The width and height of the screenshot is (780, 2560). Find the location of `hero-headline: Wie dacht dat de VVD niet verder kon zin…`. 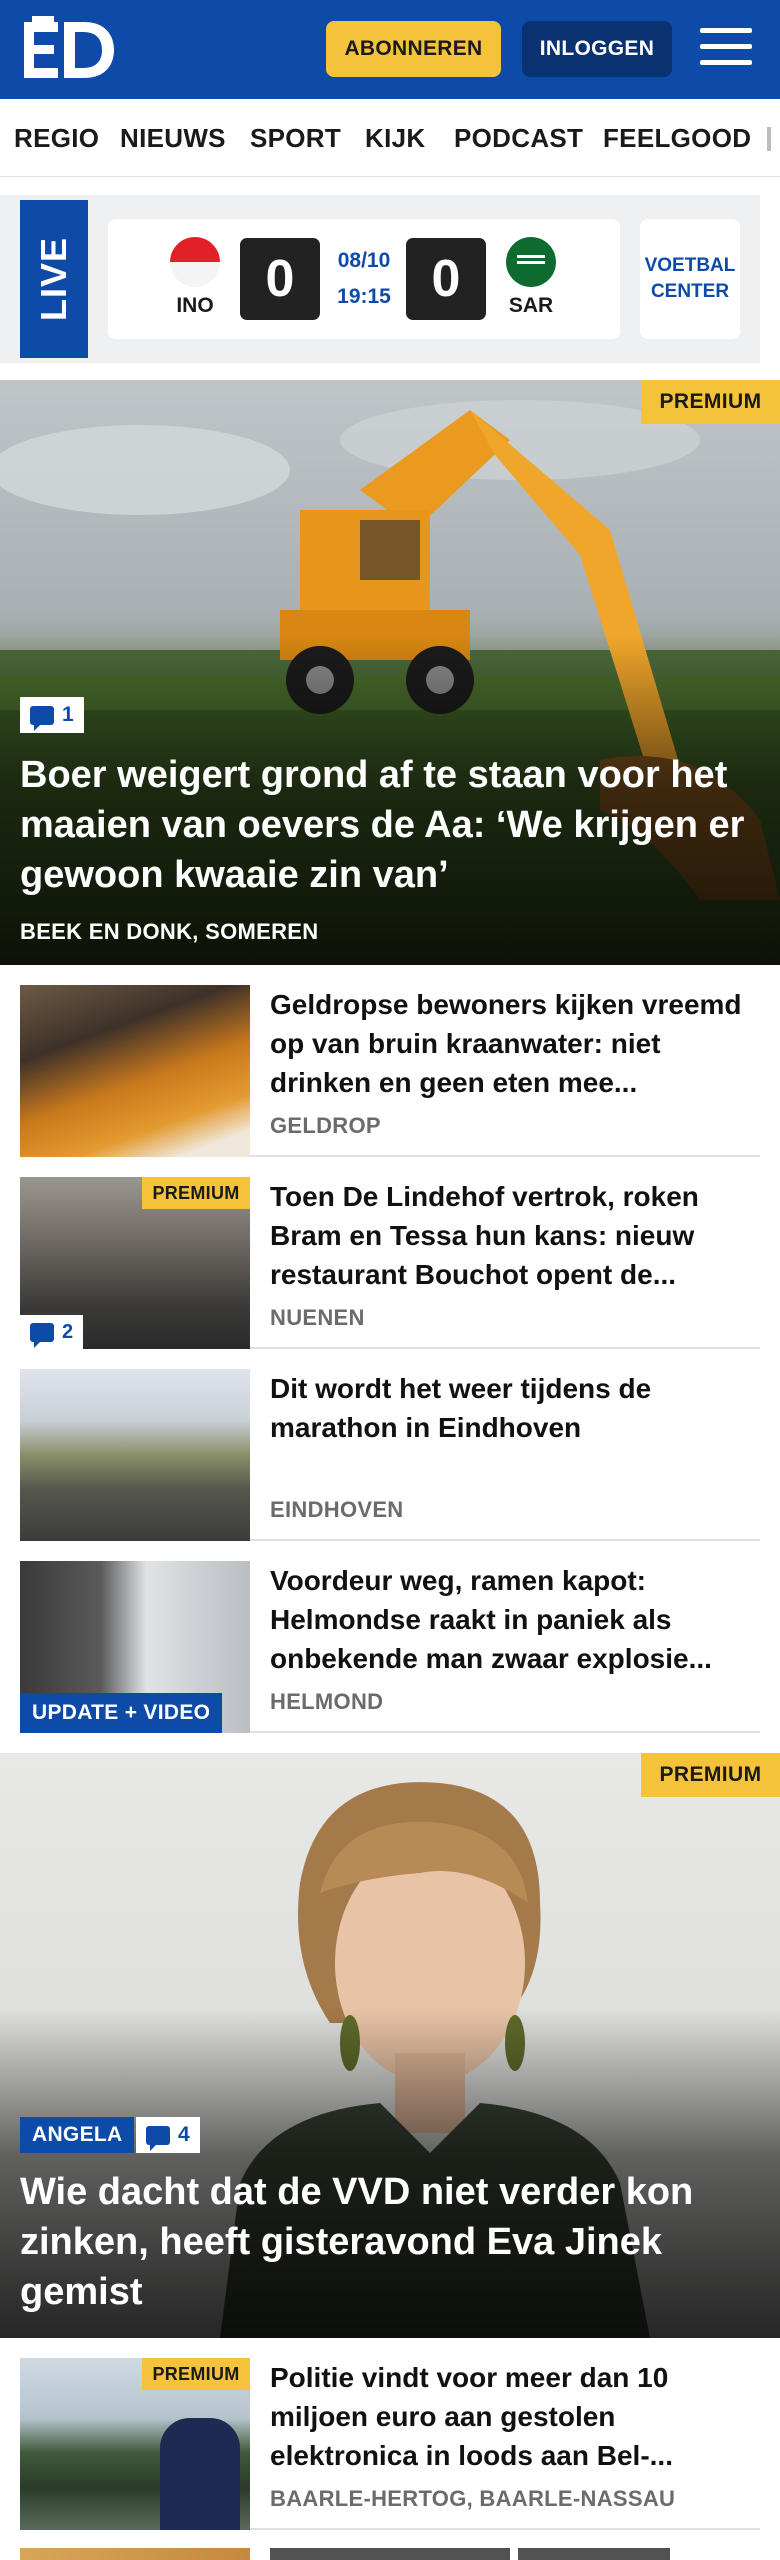

hero-headline: Wie dacht dat de VVD niet verder kon zin… is located at coordinates (385, 2242).